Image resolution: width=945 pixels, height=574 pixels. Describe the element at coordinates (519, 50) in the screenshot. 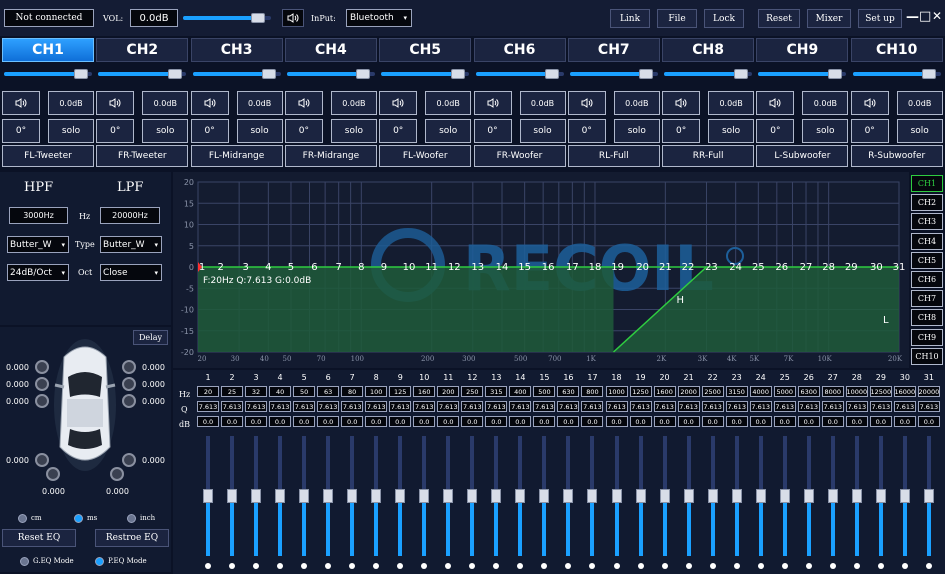

I see `channel-header: CH6` at that location.